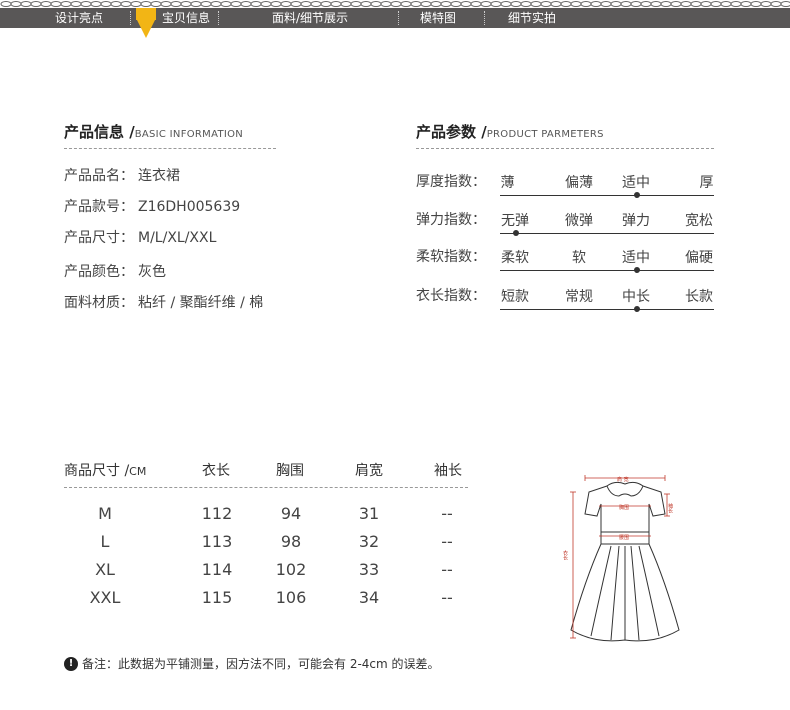 Image resolution: width=790 pixels, height=710 pixels. Describe the element at coordinates (395, 4) in the screenshot. I see `chain-border` at that location.